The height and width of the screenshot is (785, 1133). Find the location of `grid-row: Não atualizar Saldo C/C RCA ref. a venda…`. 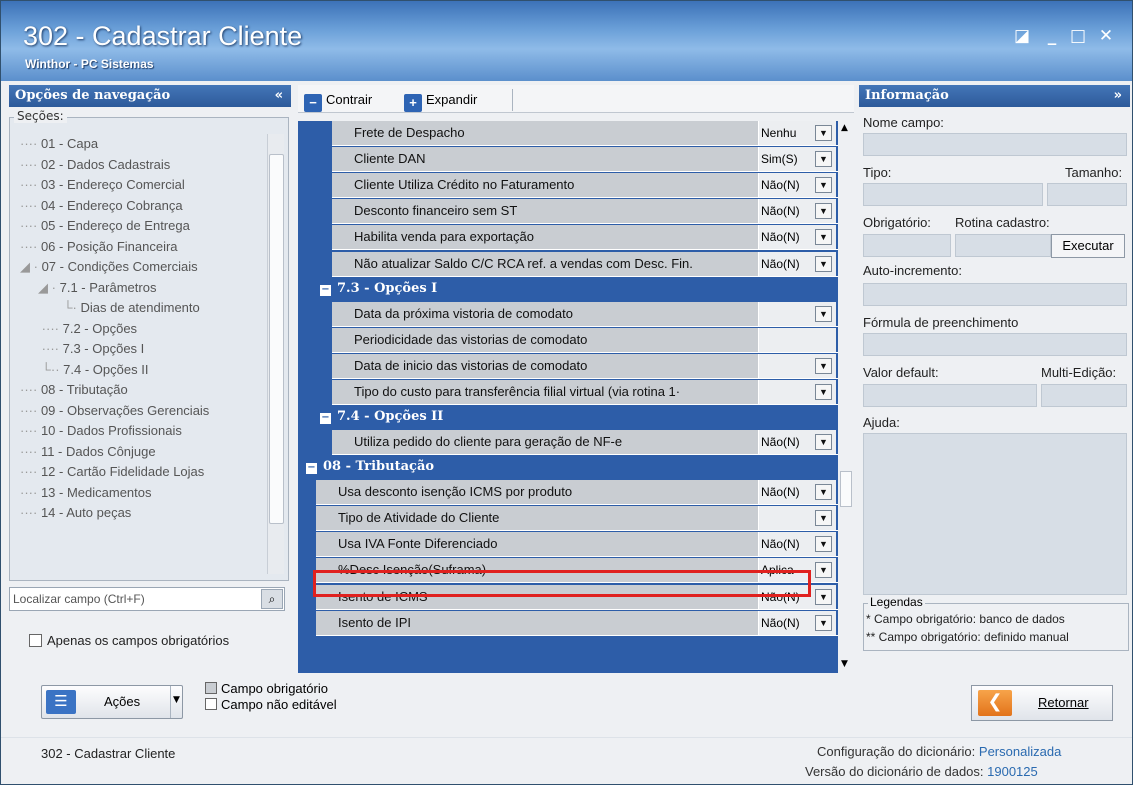

grid-row: Não atualizar Saldo C/C RCA ref. a venda… is located at coordinates (568, 264).